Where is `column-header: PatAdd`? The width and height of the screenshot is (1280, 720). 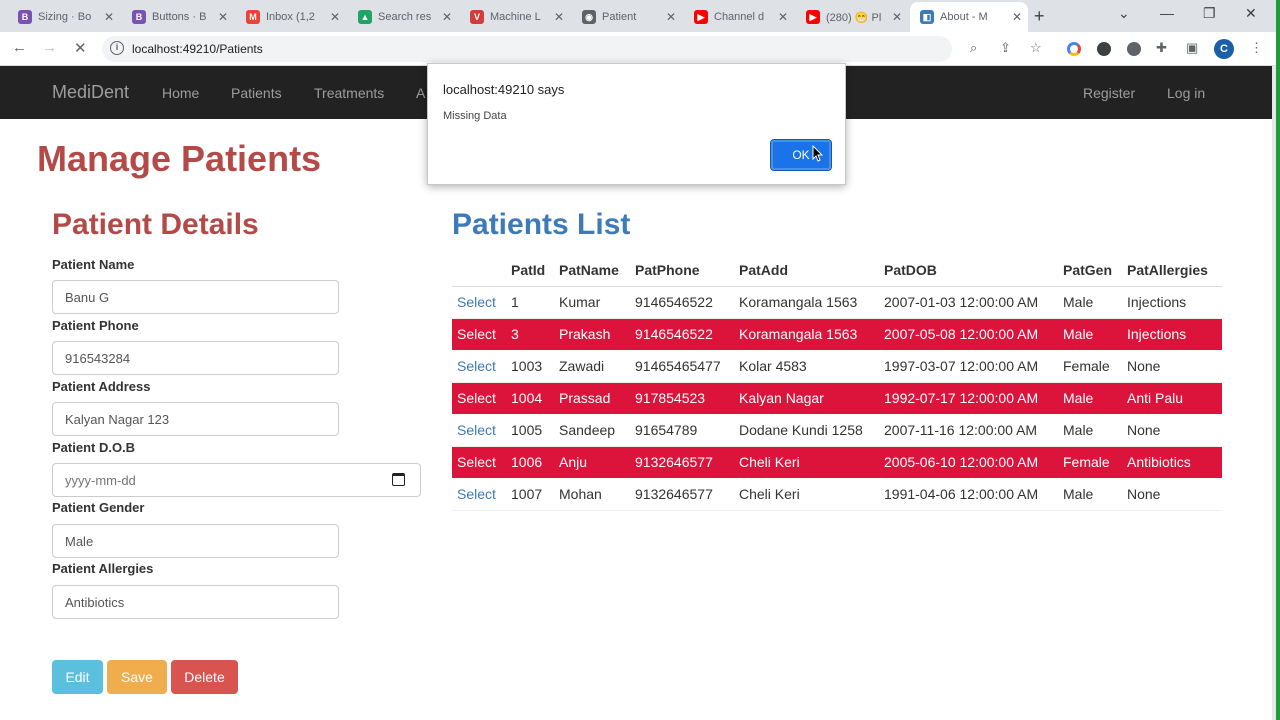 column-header: PatAdd is located at coordinates (806, 270).